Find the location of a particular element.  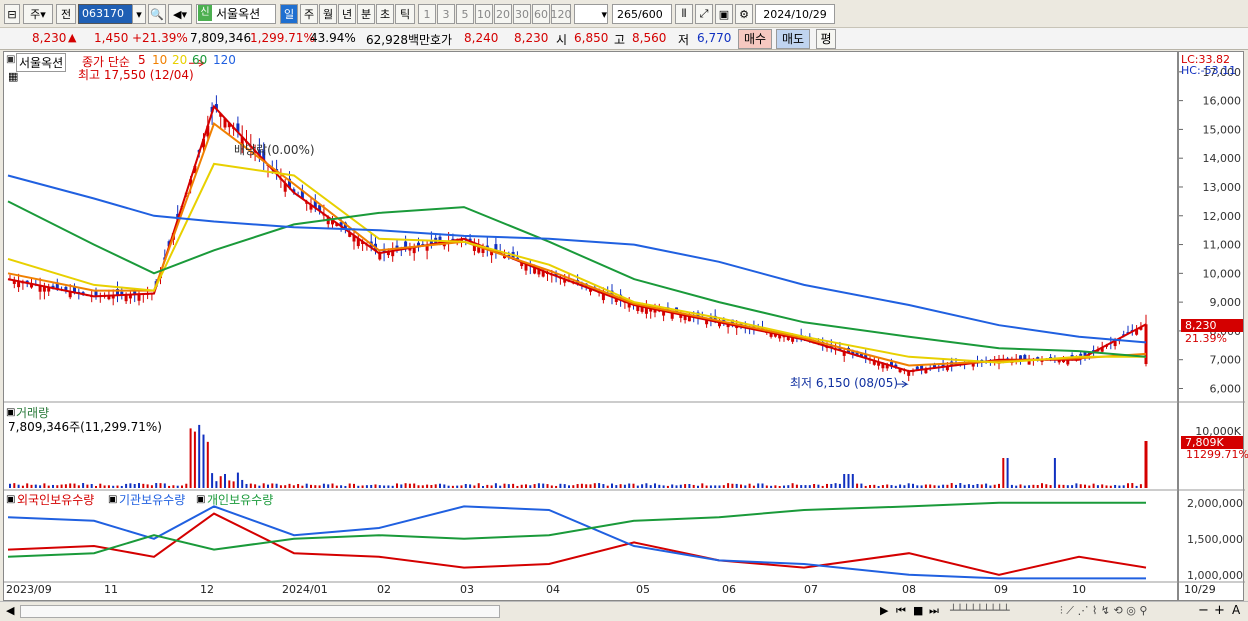

zoom-out-icon: − is located at coordinates (1203, 610).